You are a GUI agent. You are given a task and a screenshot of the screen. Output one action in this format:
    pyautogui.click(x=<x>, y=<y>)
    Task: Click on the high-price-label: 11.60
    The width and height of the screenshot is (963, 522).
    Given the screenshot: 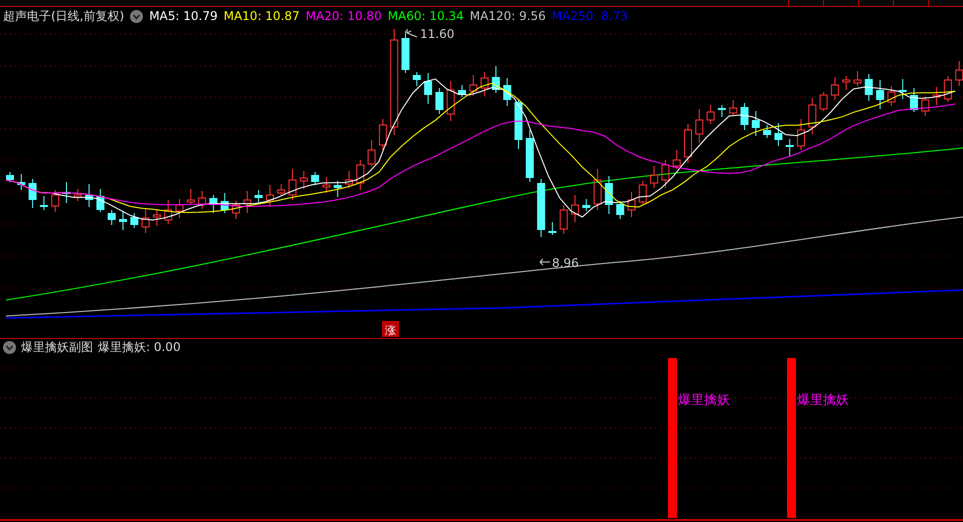 What is the action you would take?
    pyautogui.click(x=437, y=34)
    